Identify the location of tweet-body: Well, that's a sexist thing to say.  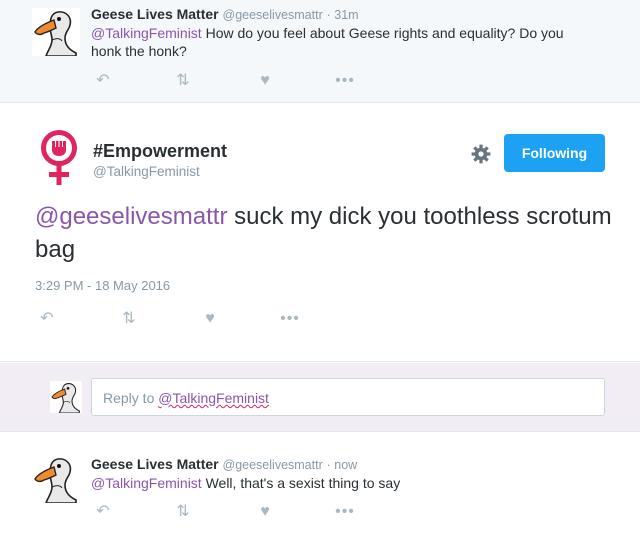
(301, 483).